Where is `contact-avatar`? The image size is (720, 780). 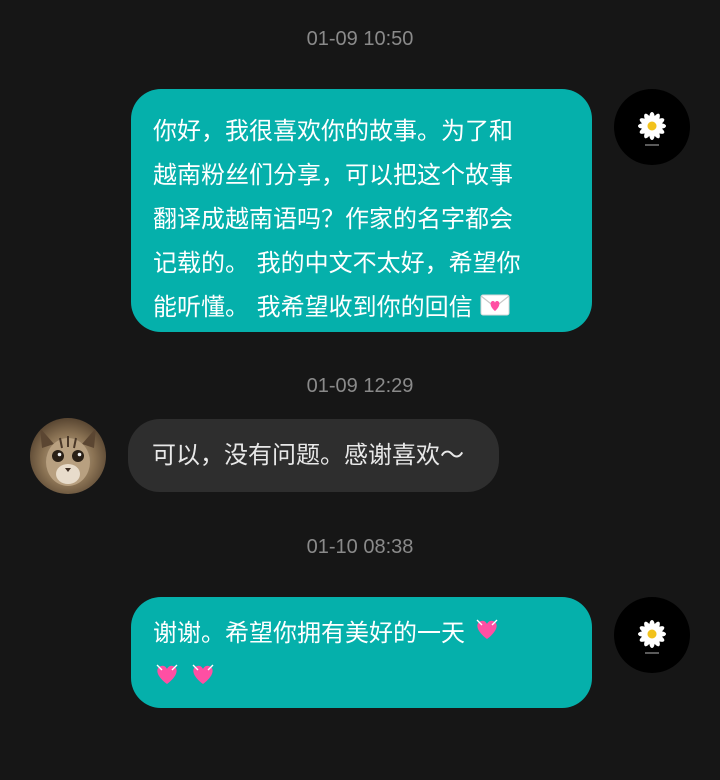 contact-avatar is located at coordinates (68, 456).